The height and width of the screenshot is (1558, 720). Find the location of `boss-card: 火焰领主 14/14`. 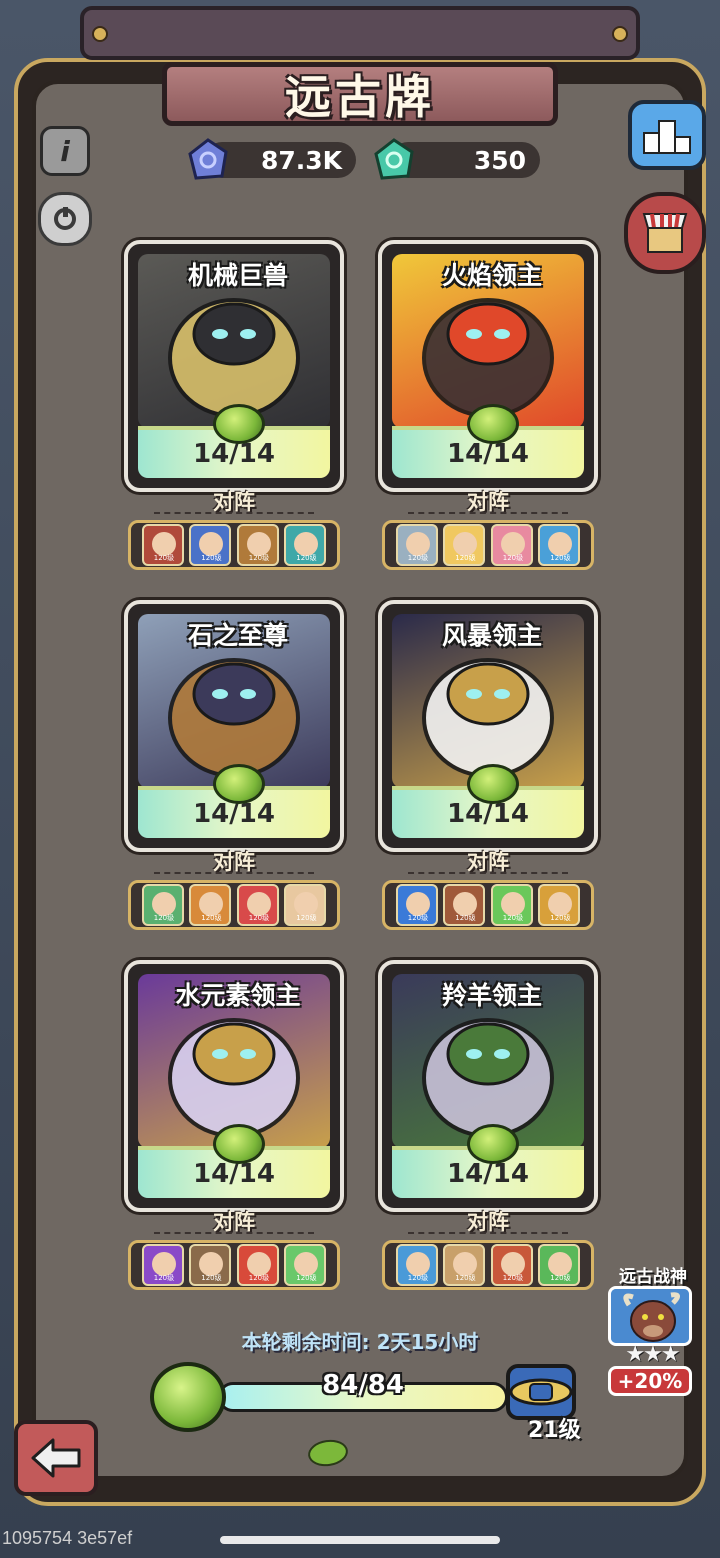

boss-card: 火焰领主 14/14 is located at coordinates (488, 366).